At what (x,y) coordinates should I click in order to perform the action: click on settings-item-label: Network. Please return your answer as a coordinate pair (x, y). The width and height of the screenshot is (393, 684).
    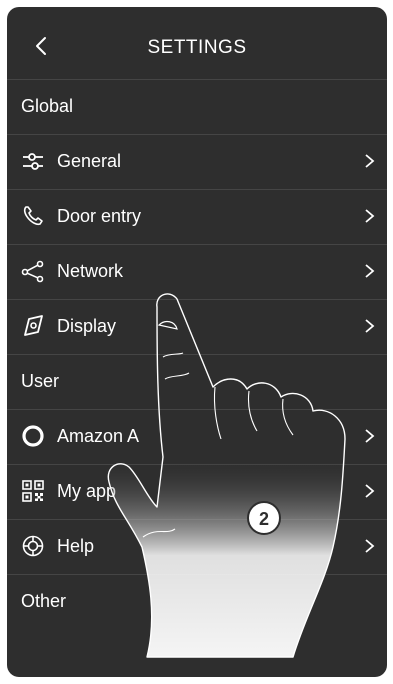
    Looking at the image, I should click on (90, 271).